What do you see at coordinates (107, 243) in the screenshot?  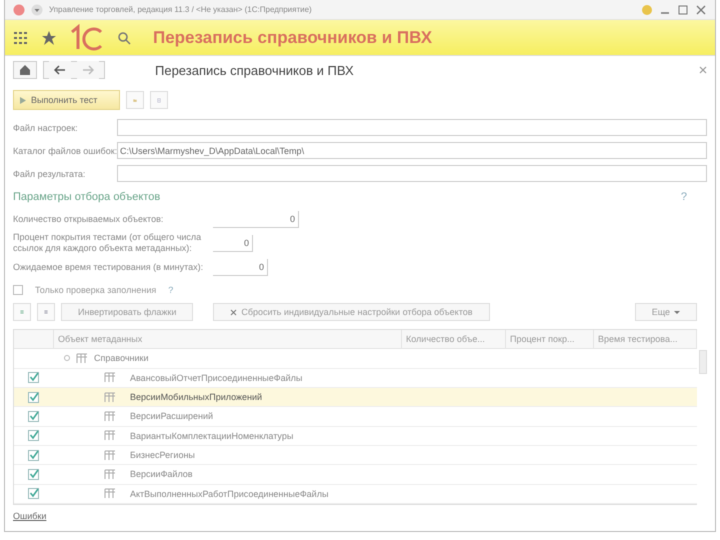 I see `field-label: Процент покрытия тестами (от общего числа ссылок для каждого объекта метаданных):` at bounding box center [107, 243].